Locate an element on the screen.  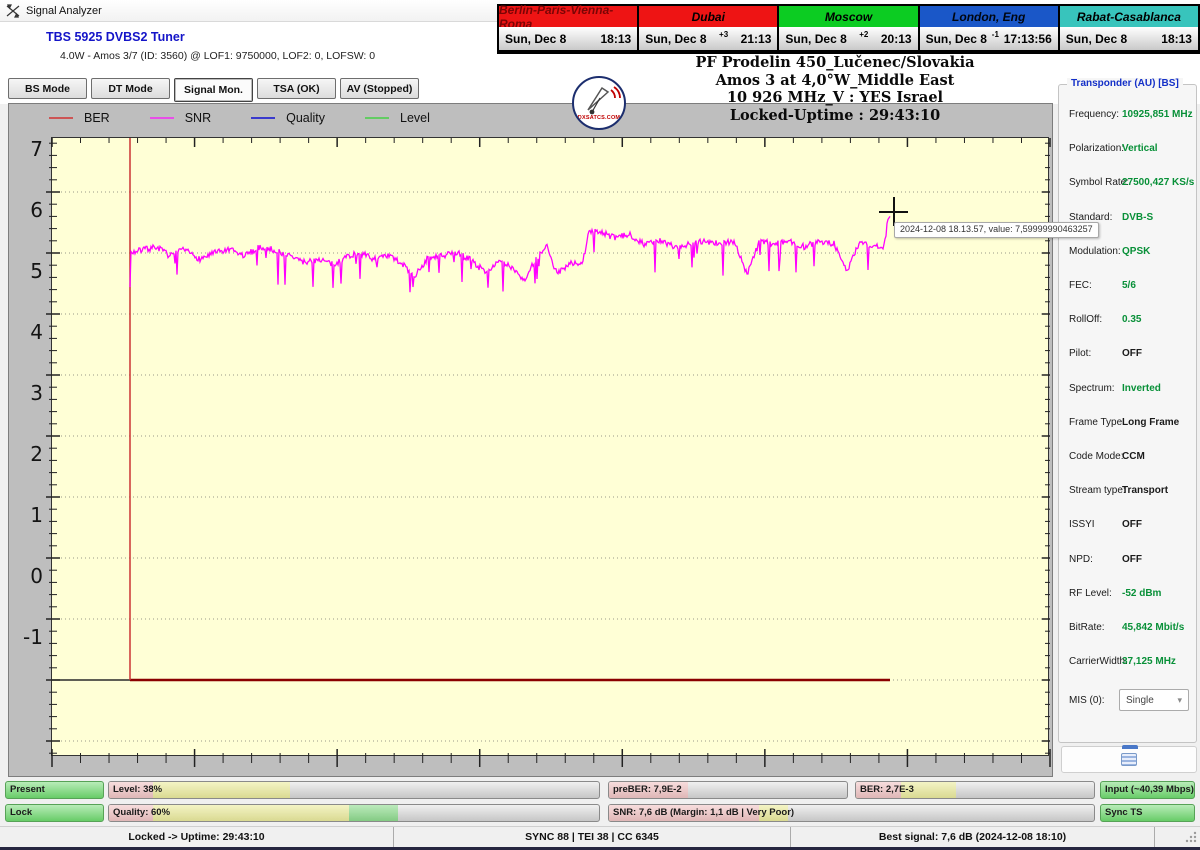
transponder-row: Frame Type: Long Frame is located at coordinates (1127, 427).